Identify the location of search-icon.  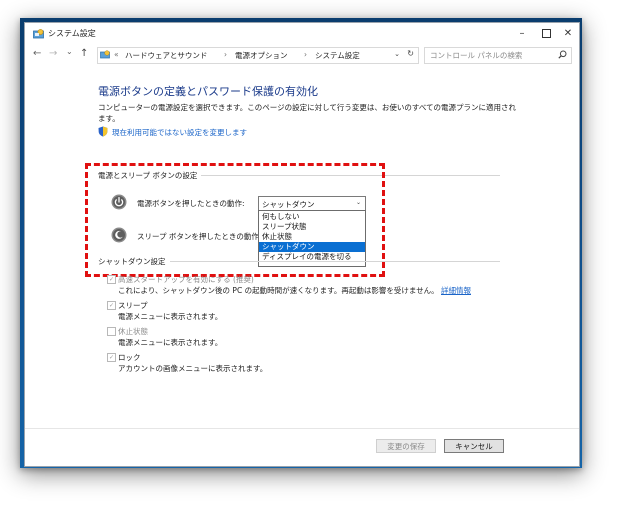
(562, 54).